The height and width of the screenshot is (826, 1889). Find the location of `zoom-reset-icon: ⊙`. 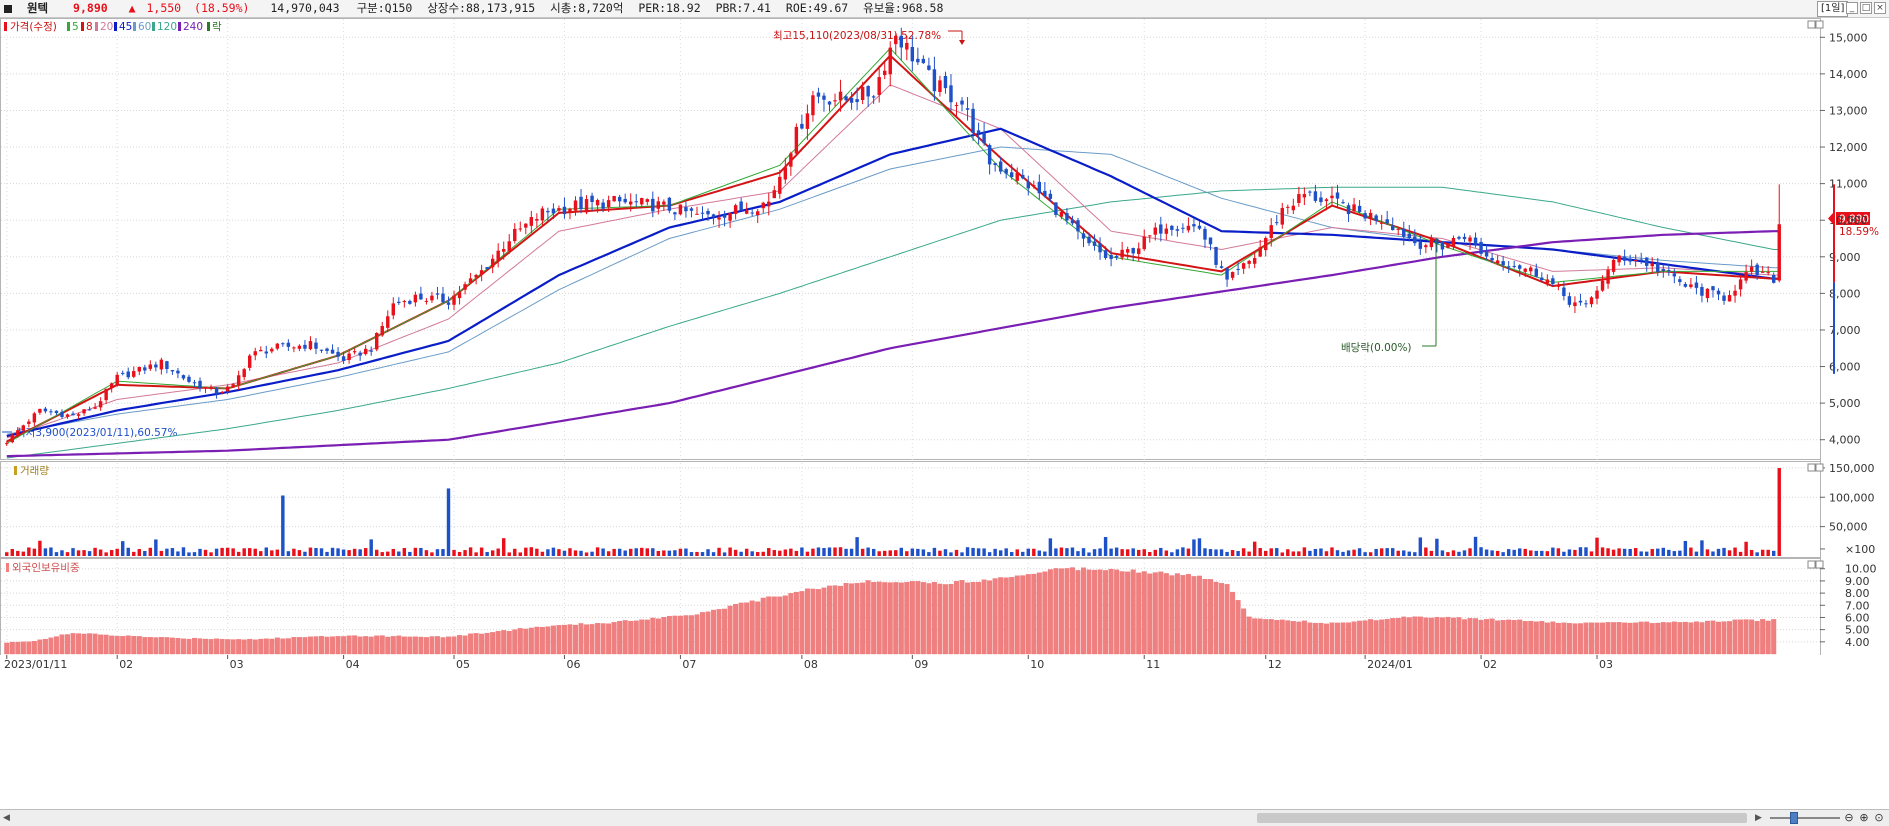

zoom-reset-icon: ⊙ is located at coordinates (1879, 818).